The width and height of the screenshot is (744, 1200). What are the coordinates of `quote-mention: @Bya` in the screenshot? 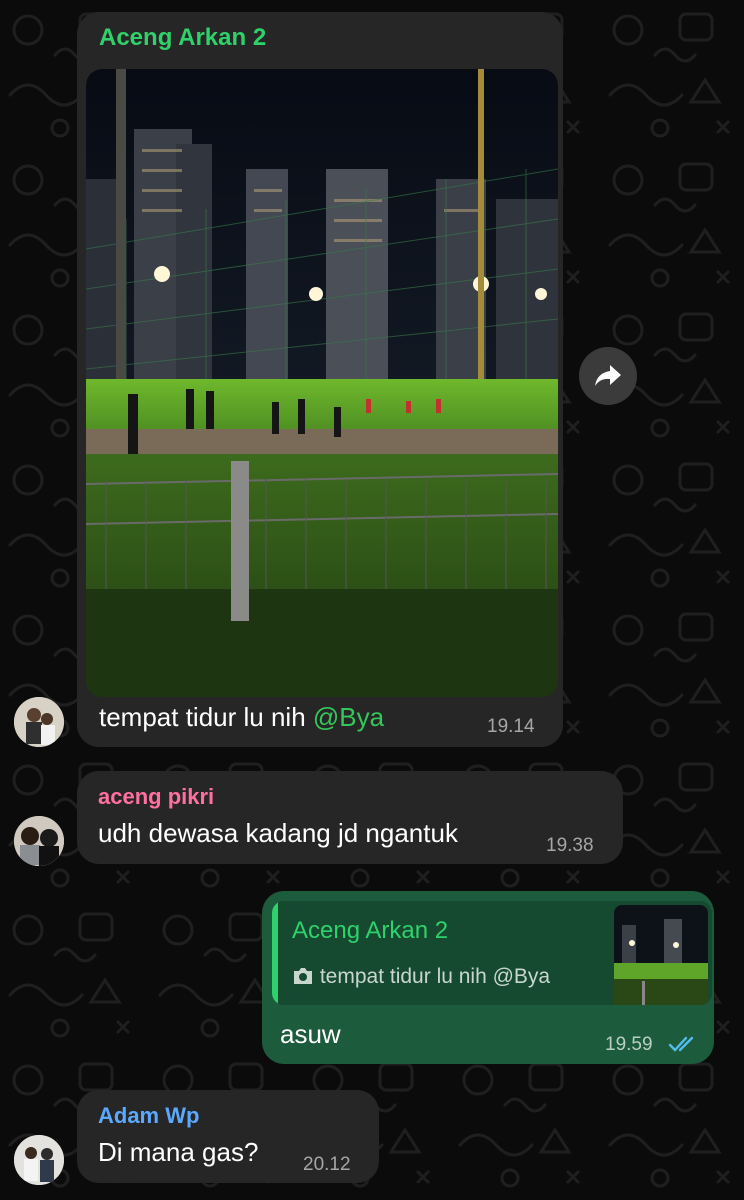 It's located at (521, 976).